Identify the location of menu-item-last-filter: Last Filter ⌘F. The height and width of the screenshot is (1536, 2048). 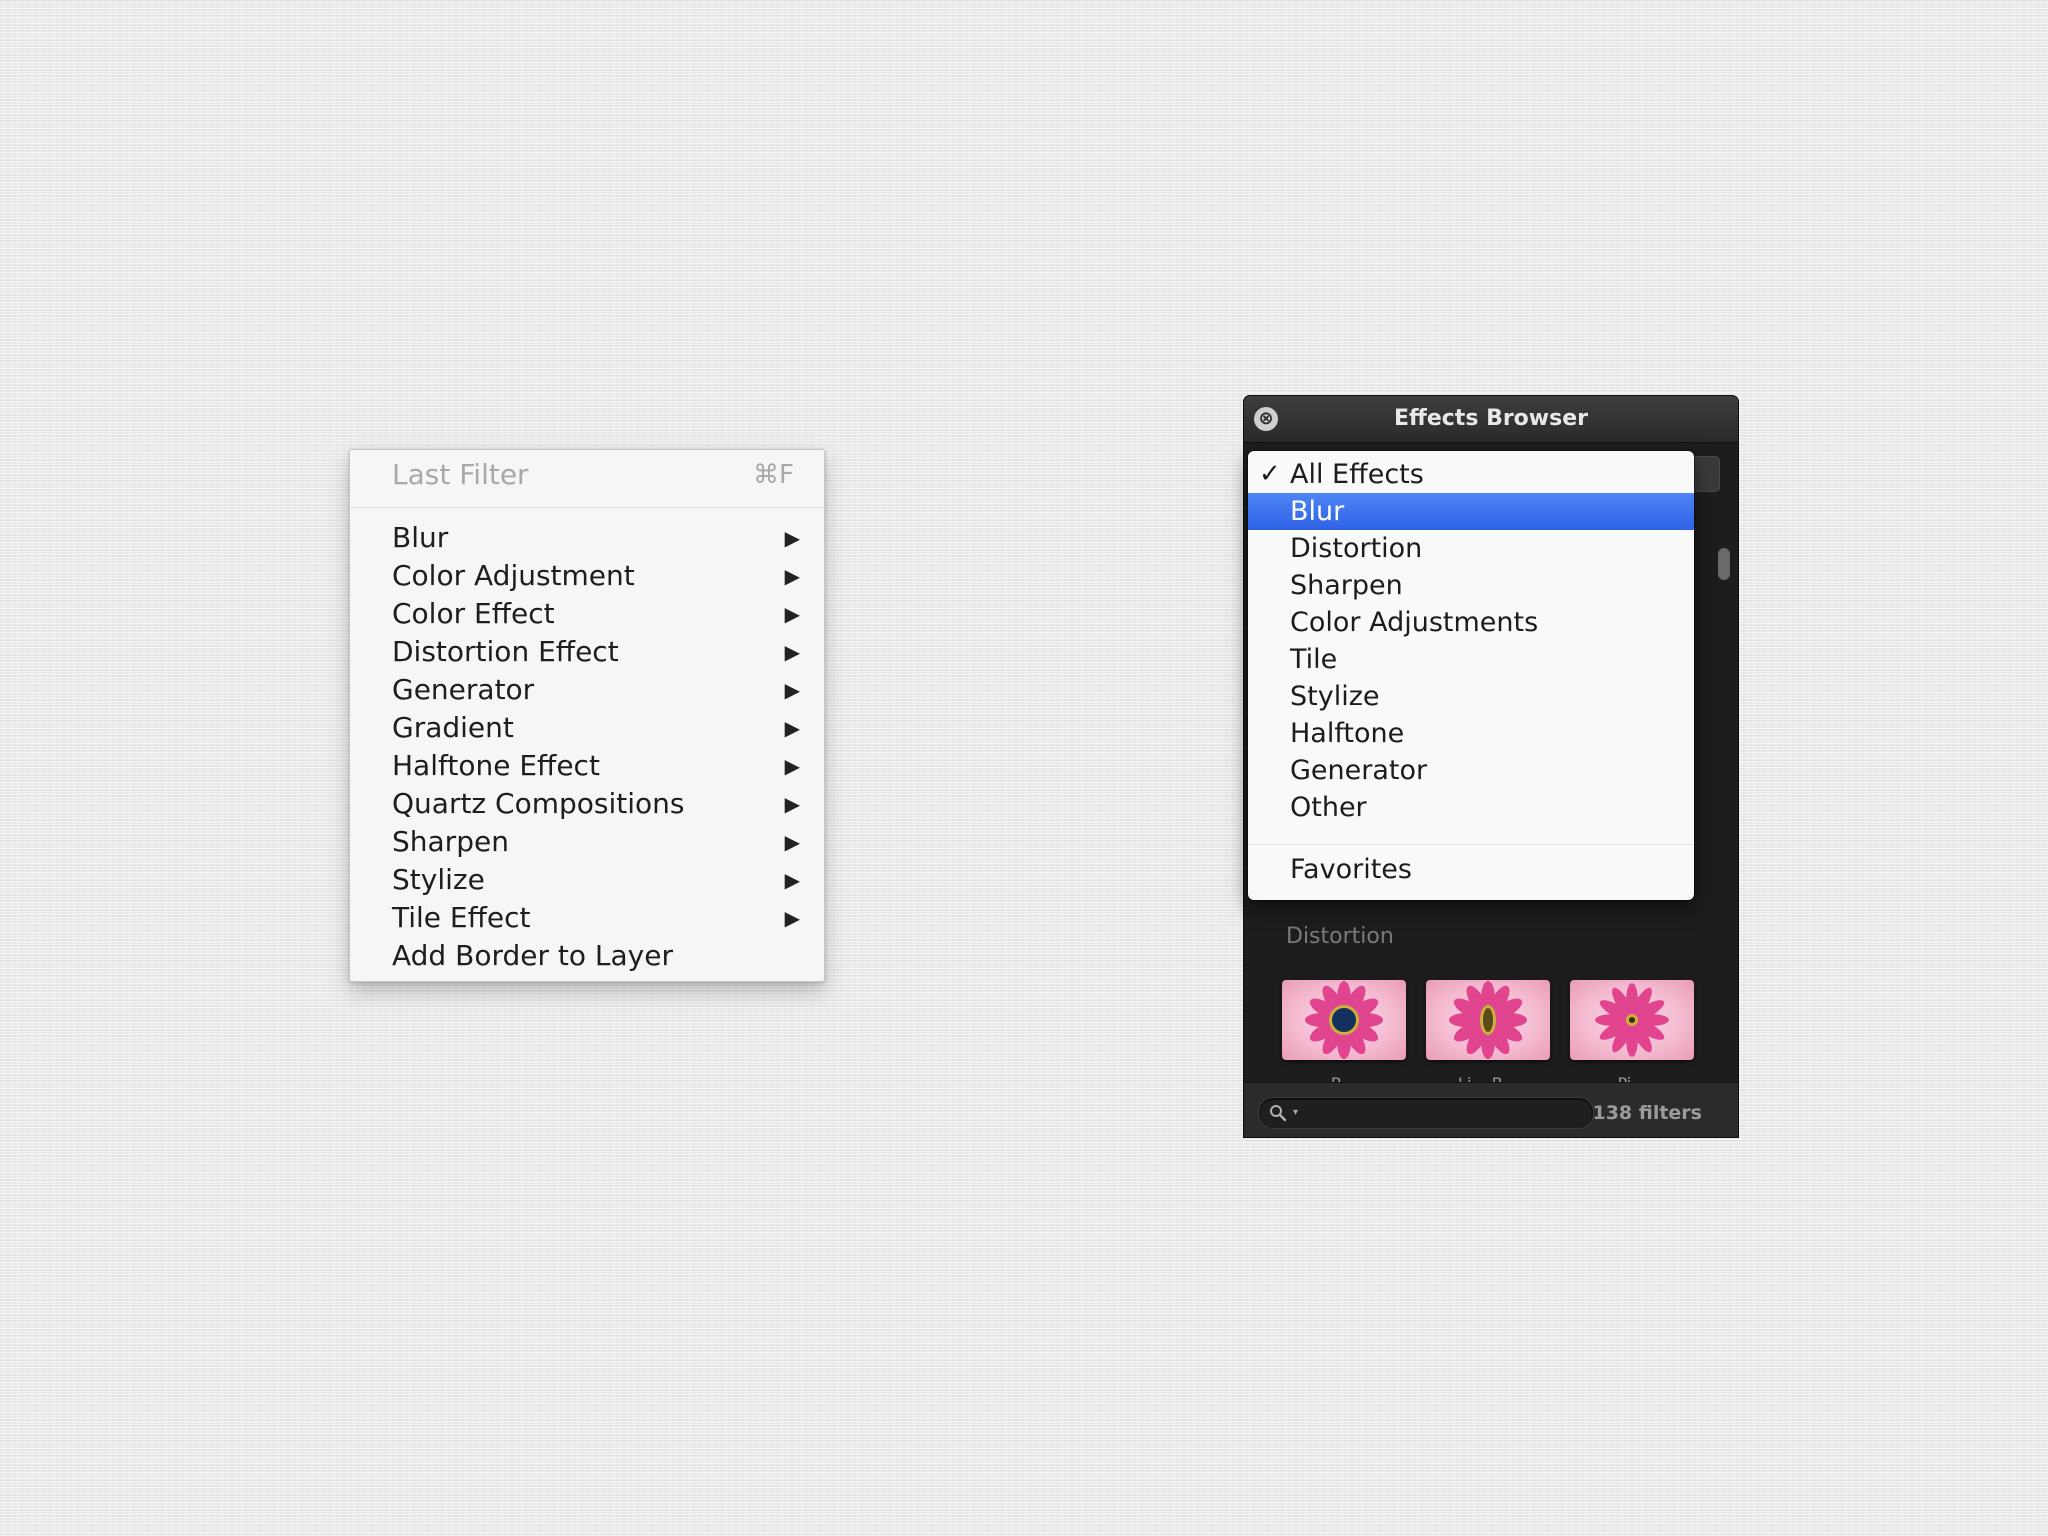
(587, 475).